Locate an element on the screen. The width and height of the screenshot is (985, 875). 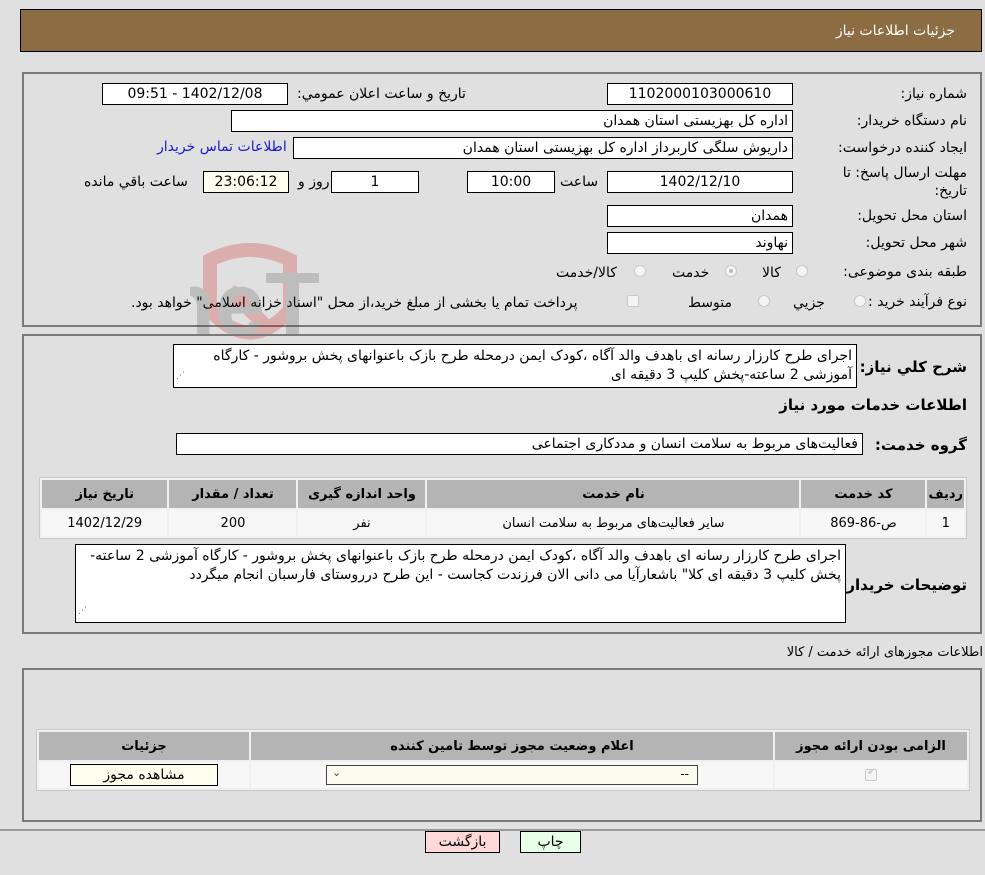
treasury-checkbox is located at coordinates (633, 301).